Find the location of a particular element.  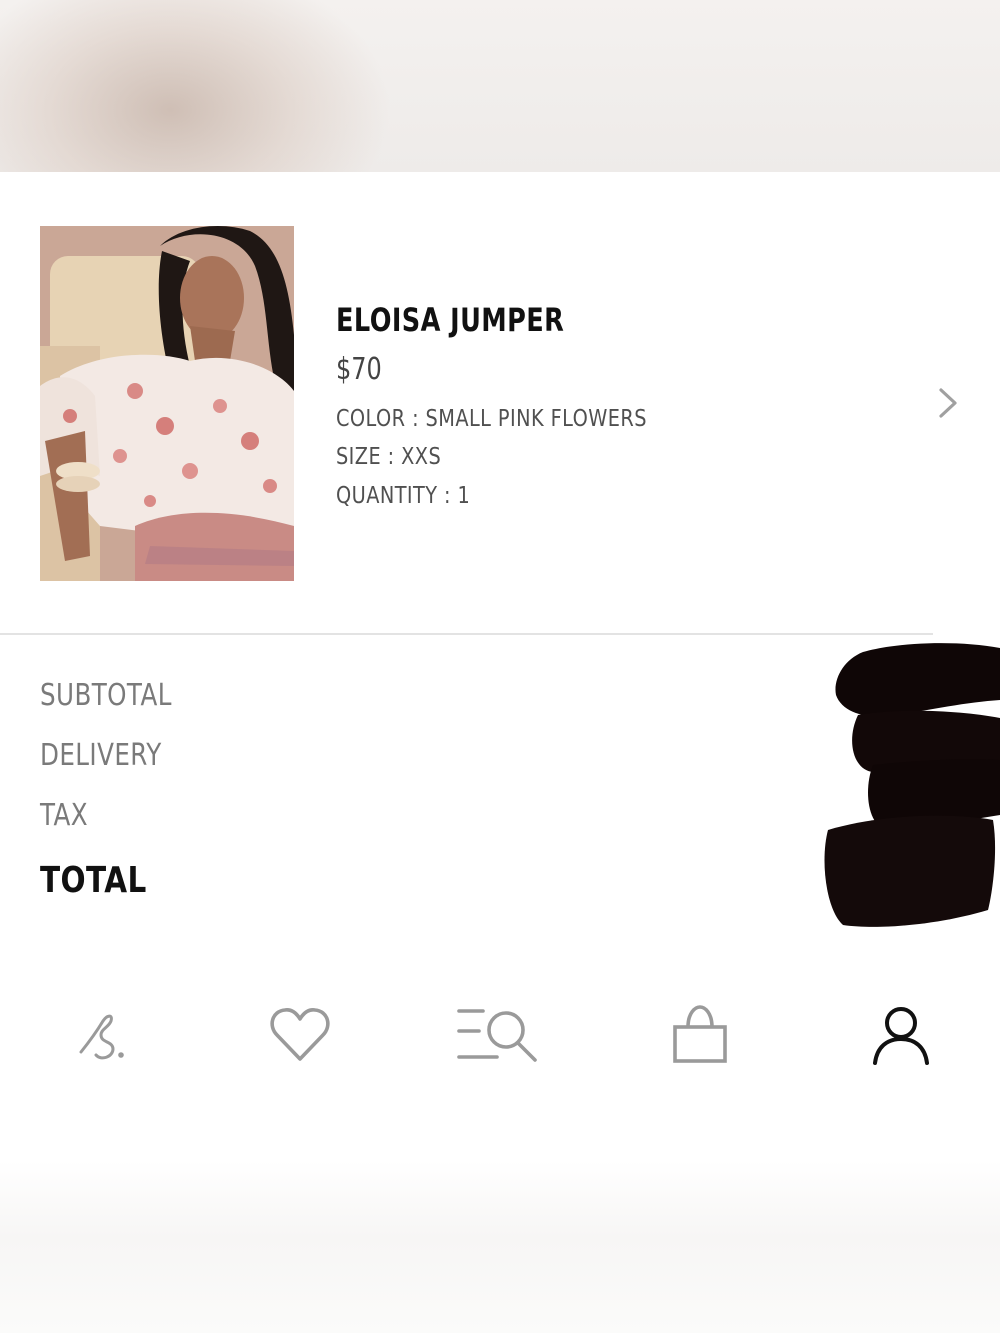

product-price: $70 is located at coordinates (359, 369).